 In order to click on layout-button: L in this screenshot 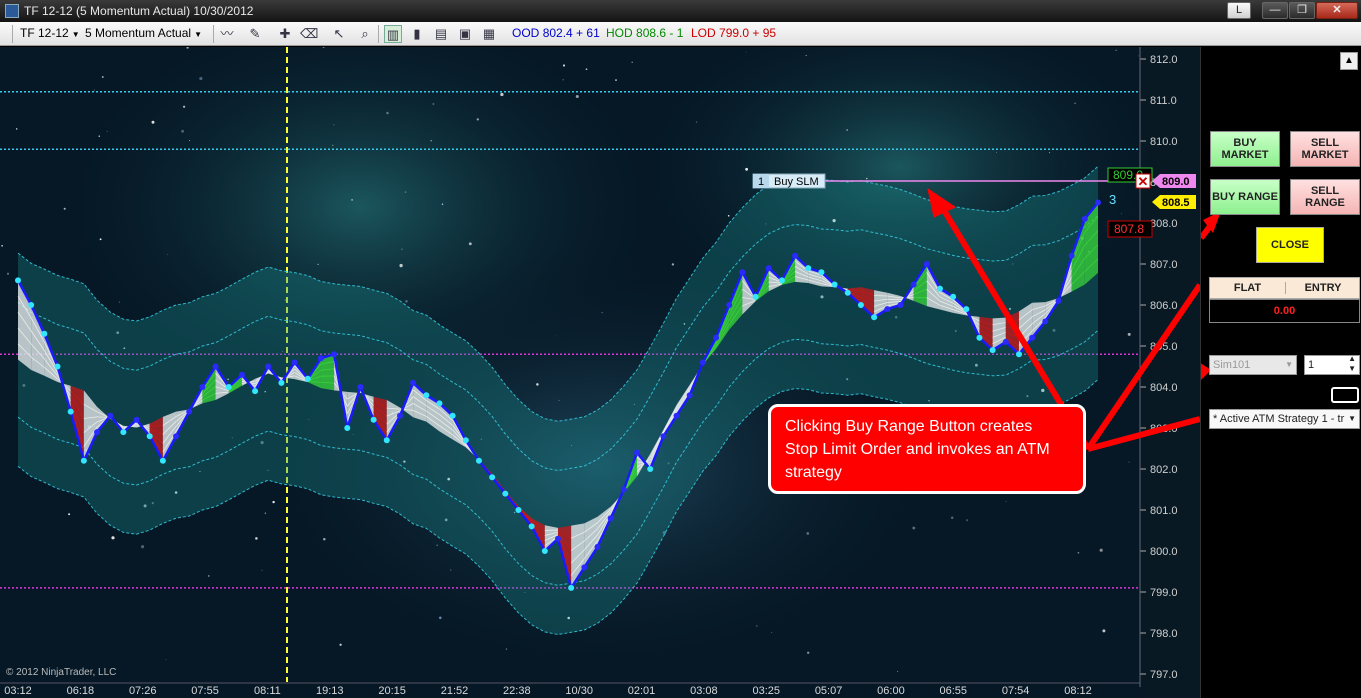, I will do `click(1239, 10)`.